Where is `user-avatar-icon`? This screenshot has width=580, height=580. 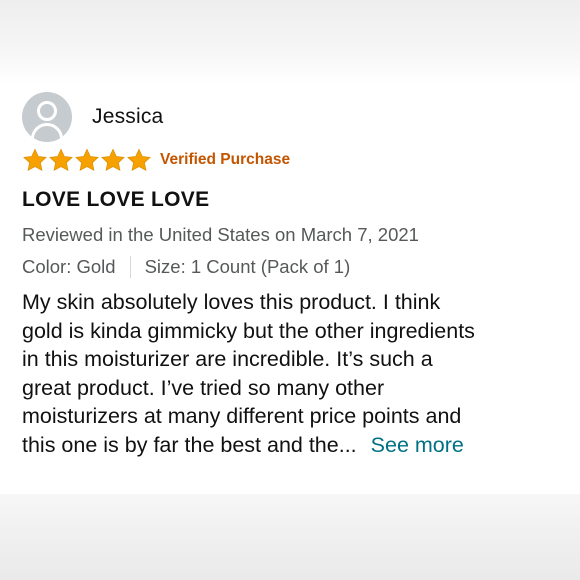 user-avatar-icon is located at coordinates (47, 117).